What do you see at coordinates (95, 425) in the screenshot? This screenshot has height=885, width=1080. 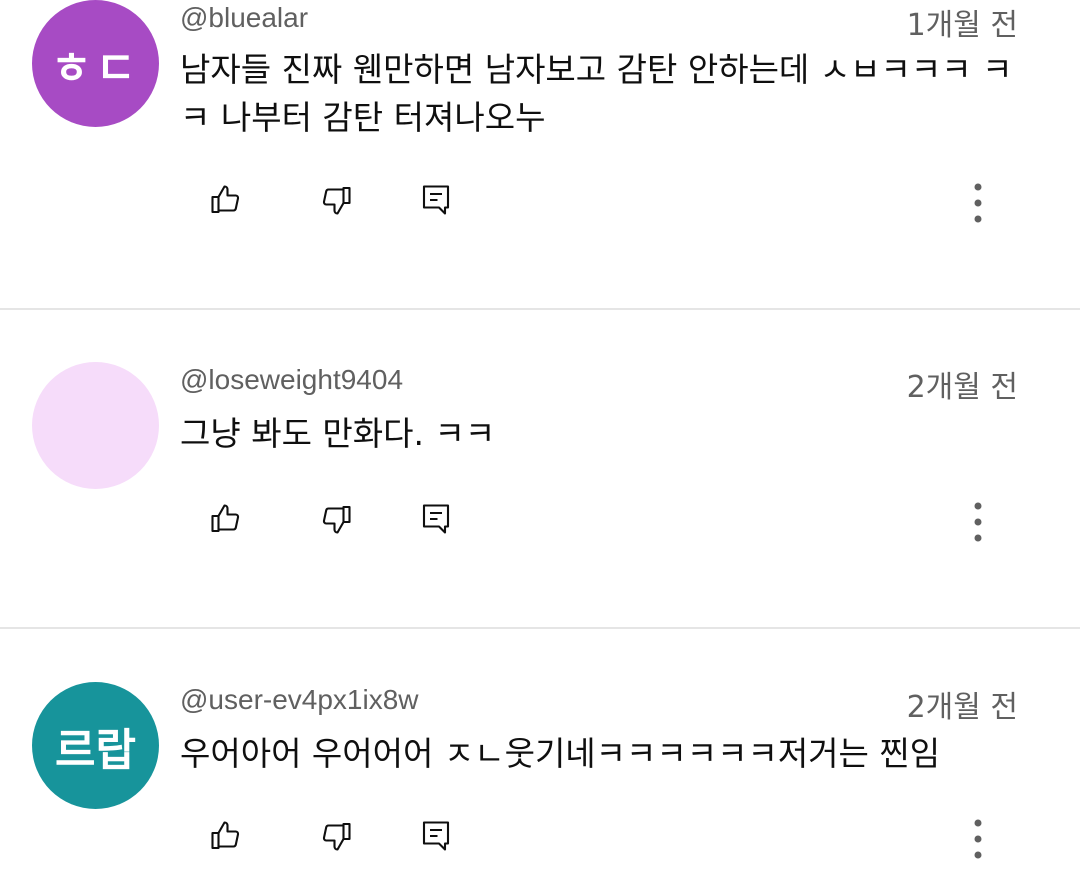 I see `avatar` at bounding box center [95, 425].